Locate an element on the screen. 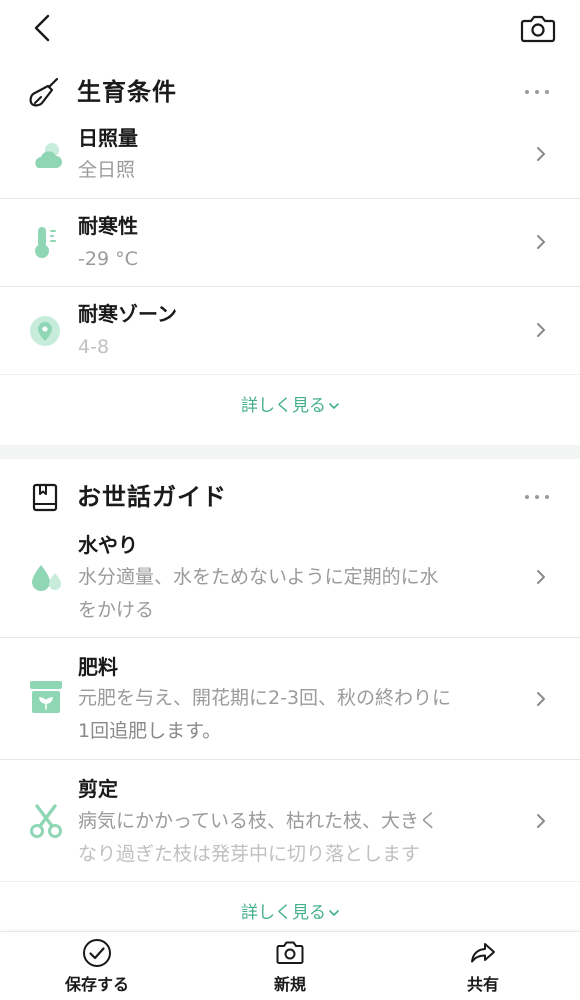 The height and width of the screenshot is (1000, 580). cloud-sun-icon is located at coordinates (46, 156).